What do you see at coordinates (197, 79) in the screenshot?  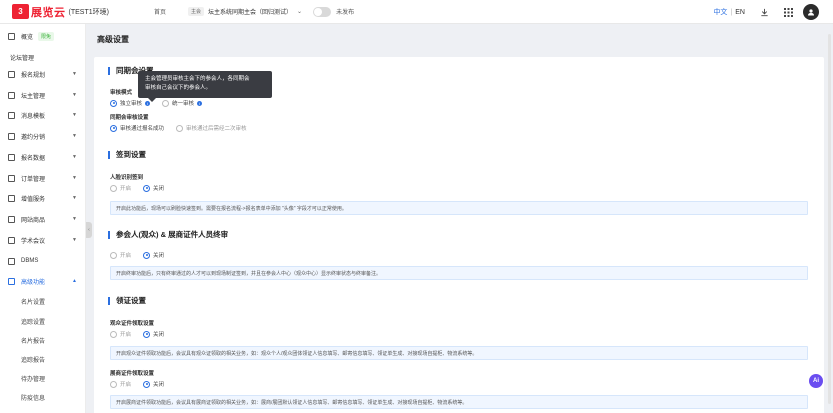 I see `tooltip-line-1: 主会管理员审核主会下的参会人，各同期会` at bounding box center [197, 79].